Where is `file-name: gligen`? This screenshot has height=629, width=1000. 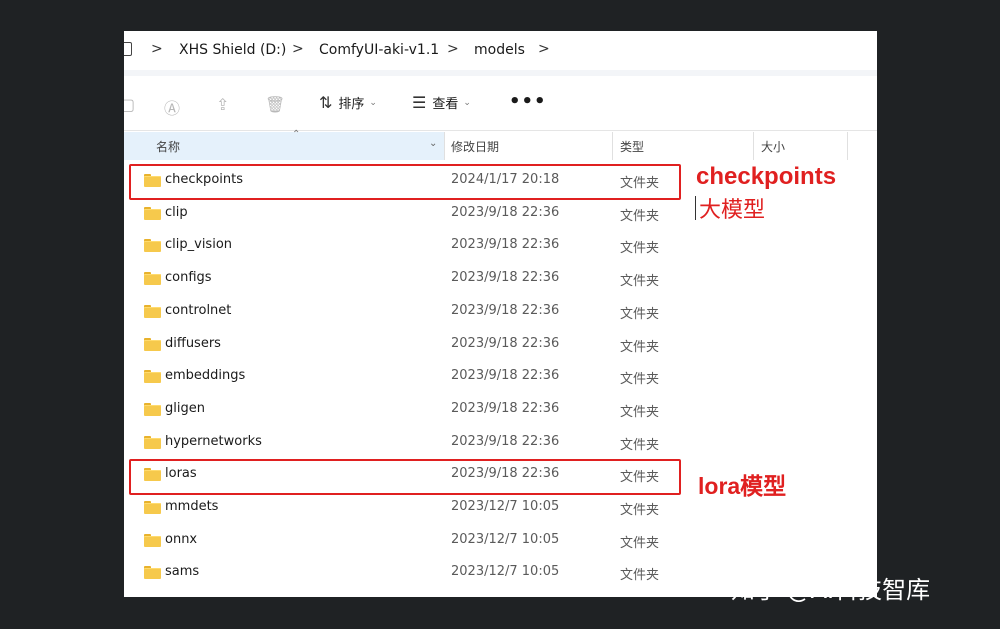 file-name: gligen is located at coordinates (185, 408).